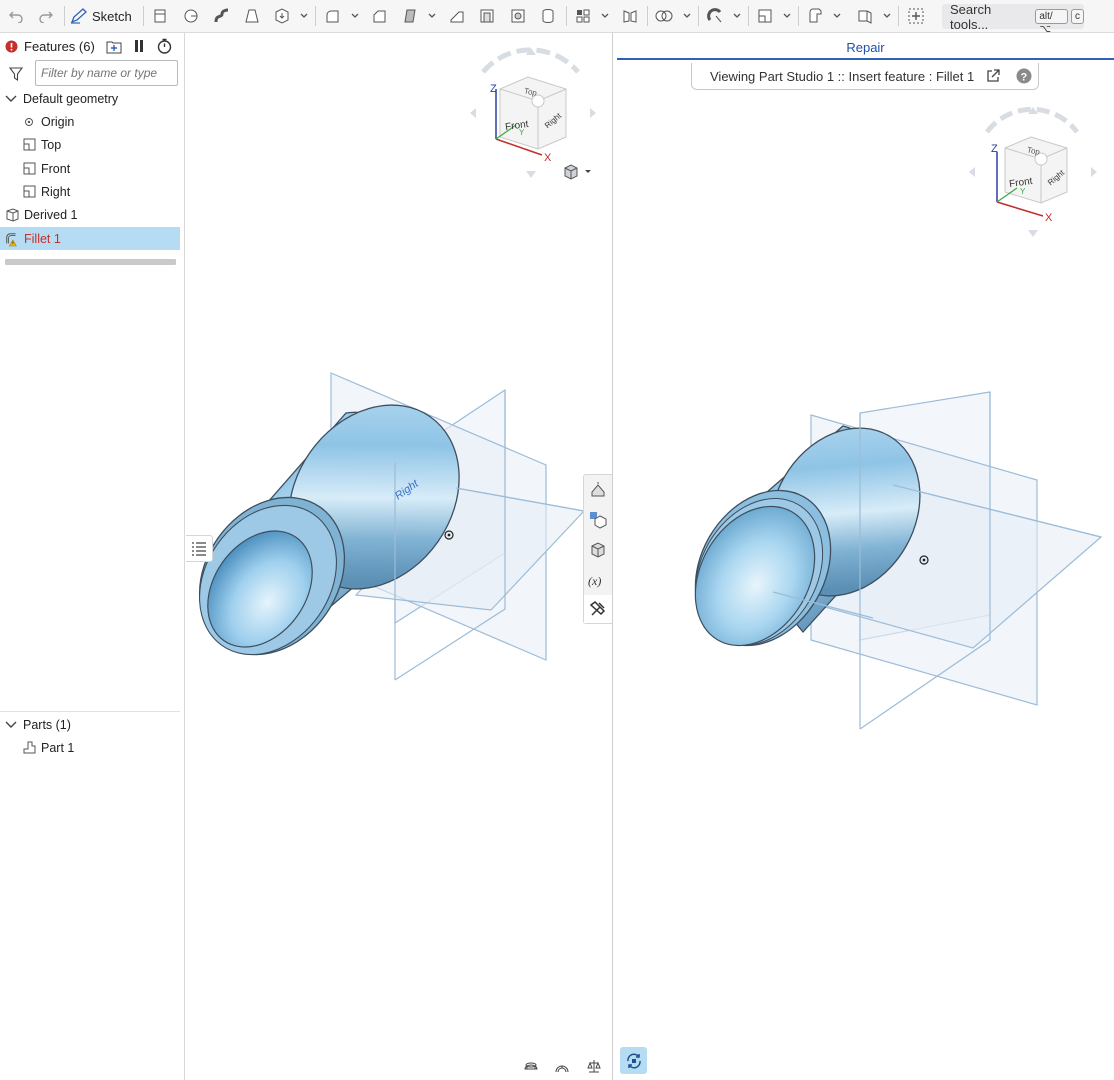  I want to click on measure-icon, so click(562, 1066).